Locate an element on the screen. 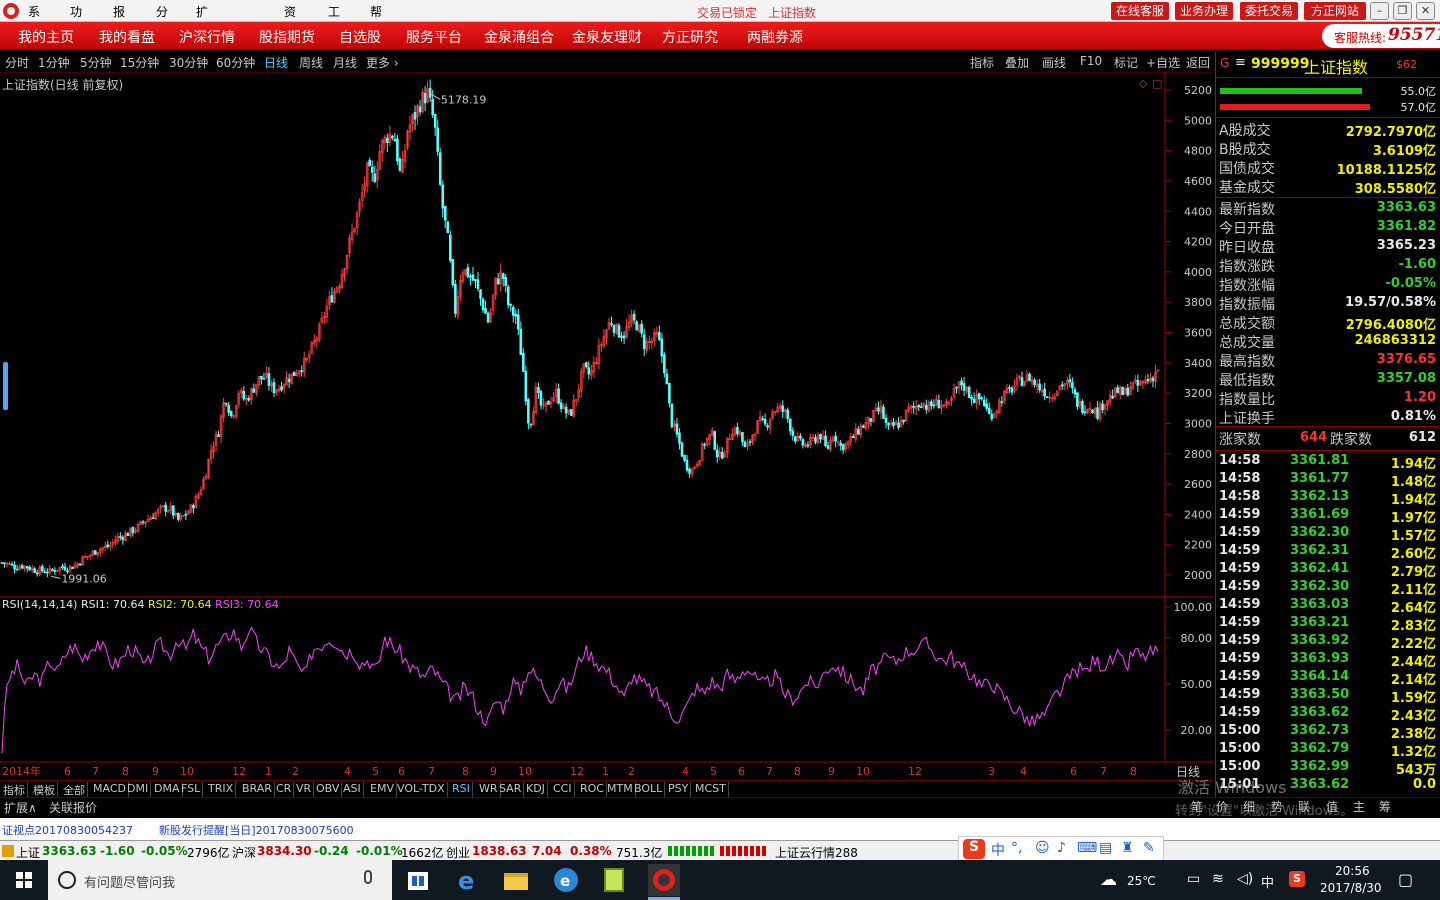 The image size is (1440, 900). taskbar-search: 有问题尽管问我 is located at coordinates (220, 880).